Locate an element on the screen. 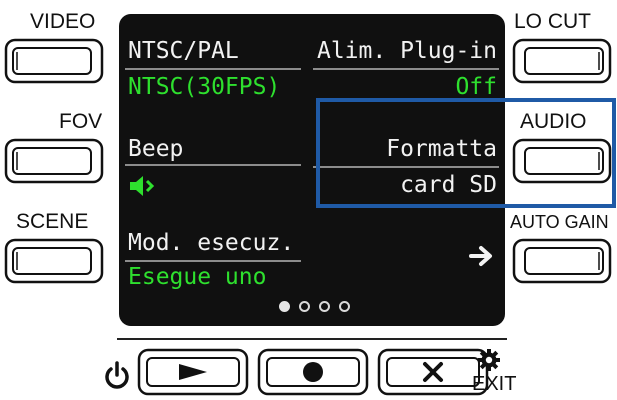 The image size is (617, 400). power-icon is located at coordinates (117, 375).